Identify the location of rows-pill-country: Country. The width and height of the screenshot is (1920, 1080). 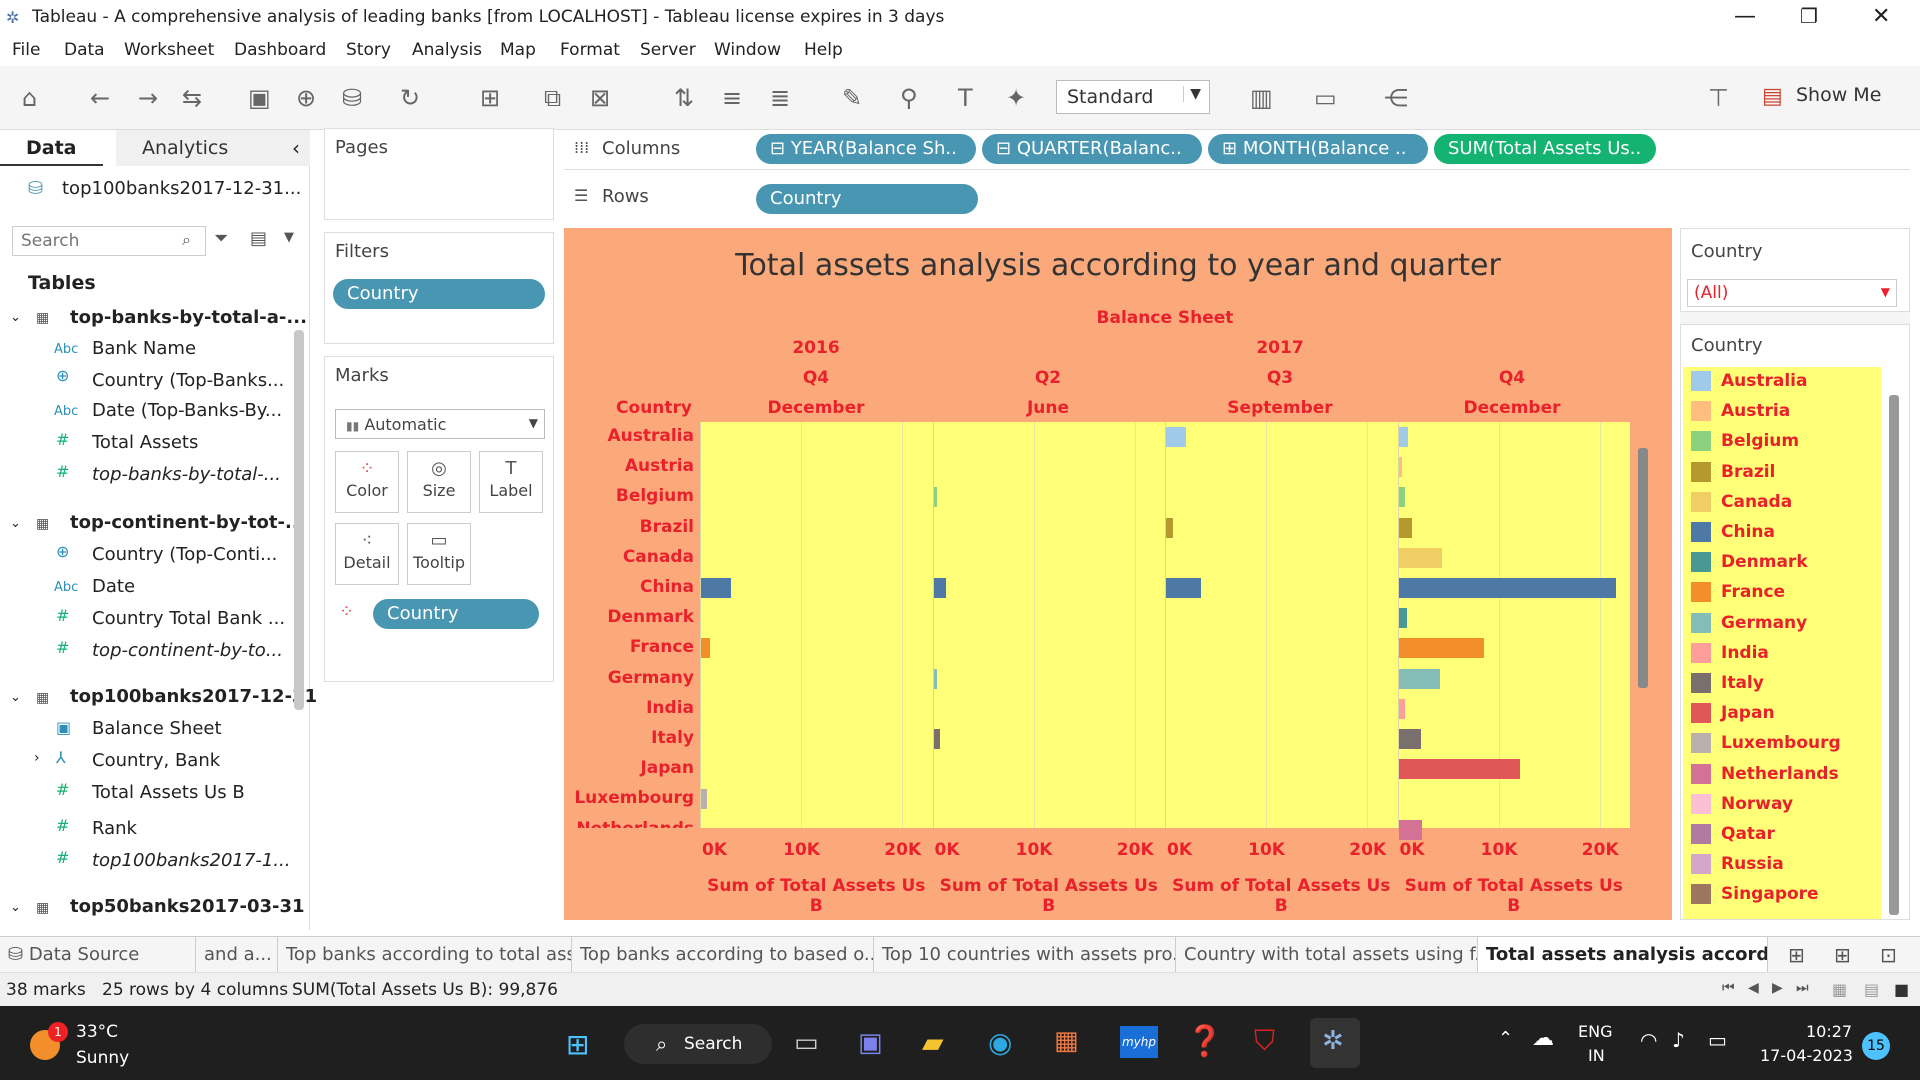
(867, 199).